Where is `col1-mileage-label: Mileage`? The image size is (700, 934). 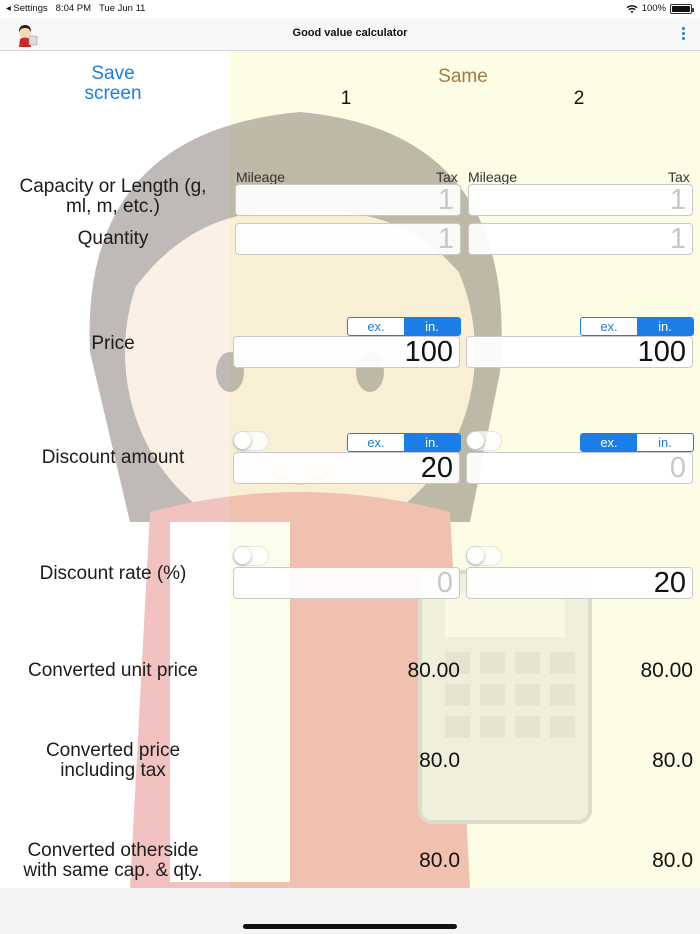
col1-mileage-label: Mileage is located at coordinates (261, 177).